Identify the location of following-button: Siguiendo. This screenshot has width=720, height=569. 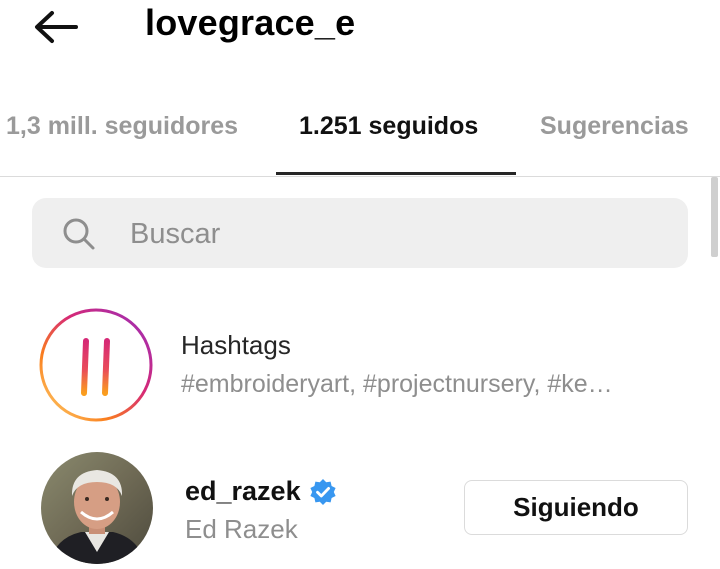
(576, 507).